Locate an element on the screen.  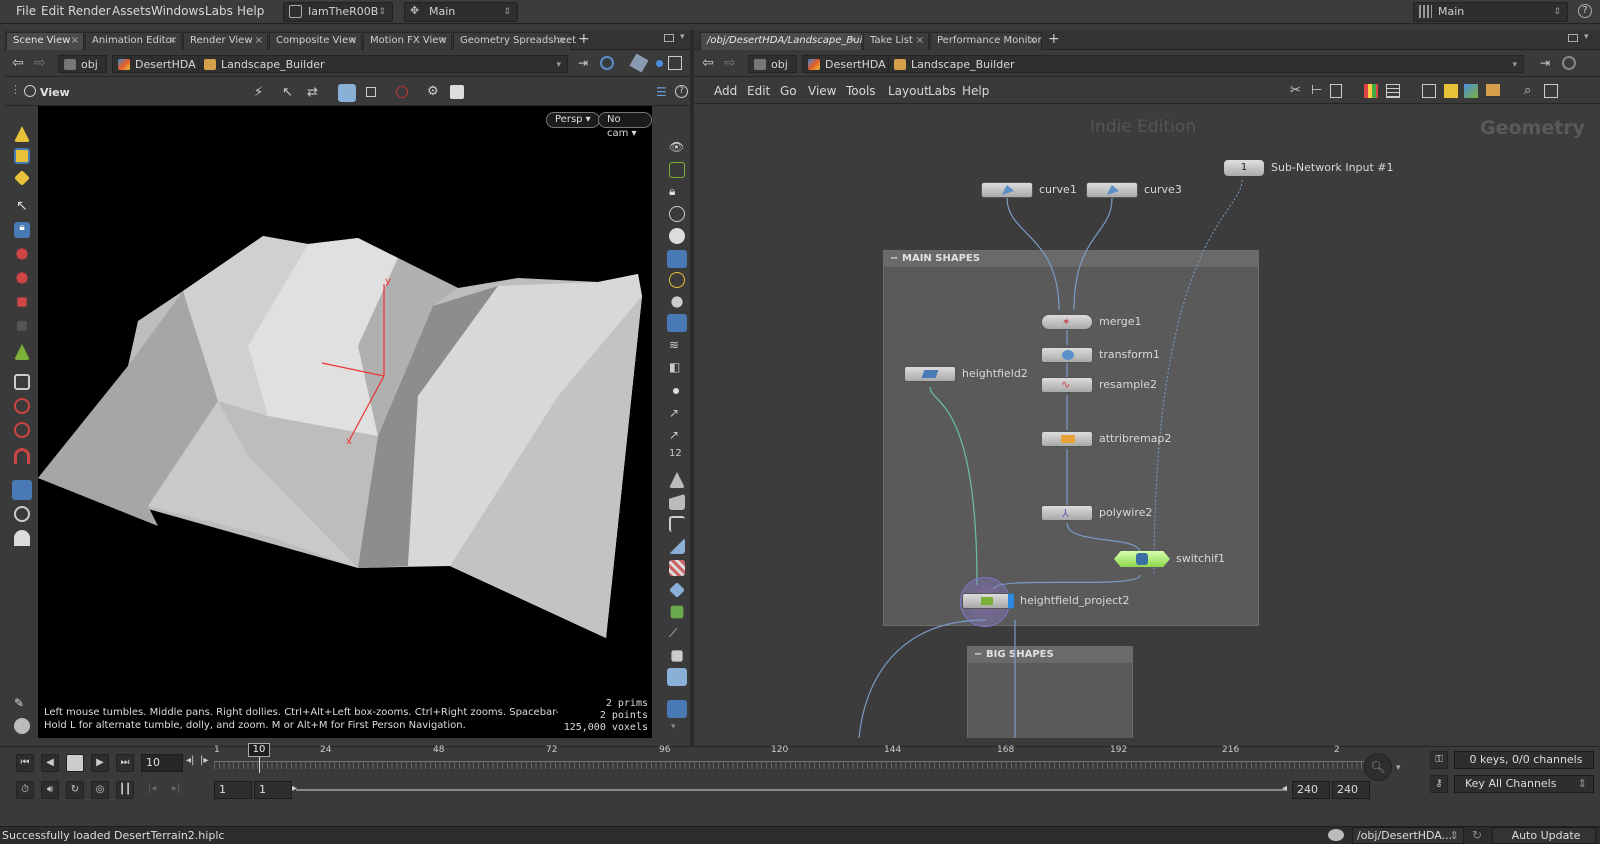
net-menu-add: Add is located at coordinates (725, 91).